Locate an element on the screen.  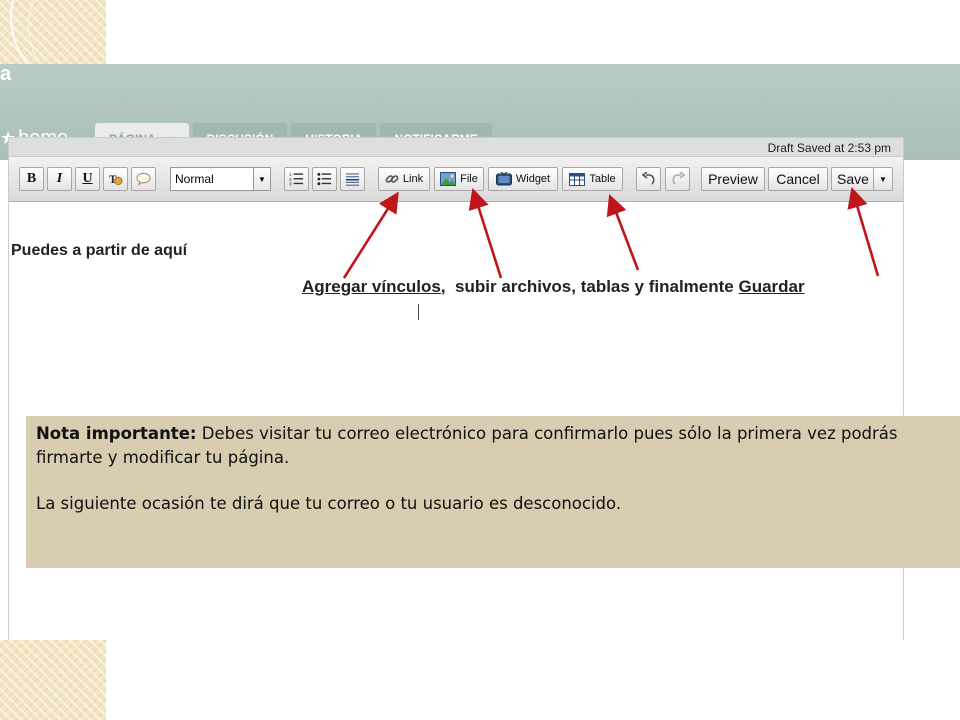
italic-label: I is located at coordinates (59, 178).